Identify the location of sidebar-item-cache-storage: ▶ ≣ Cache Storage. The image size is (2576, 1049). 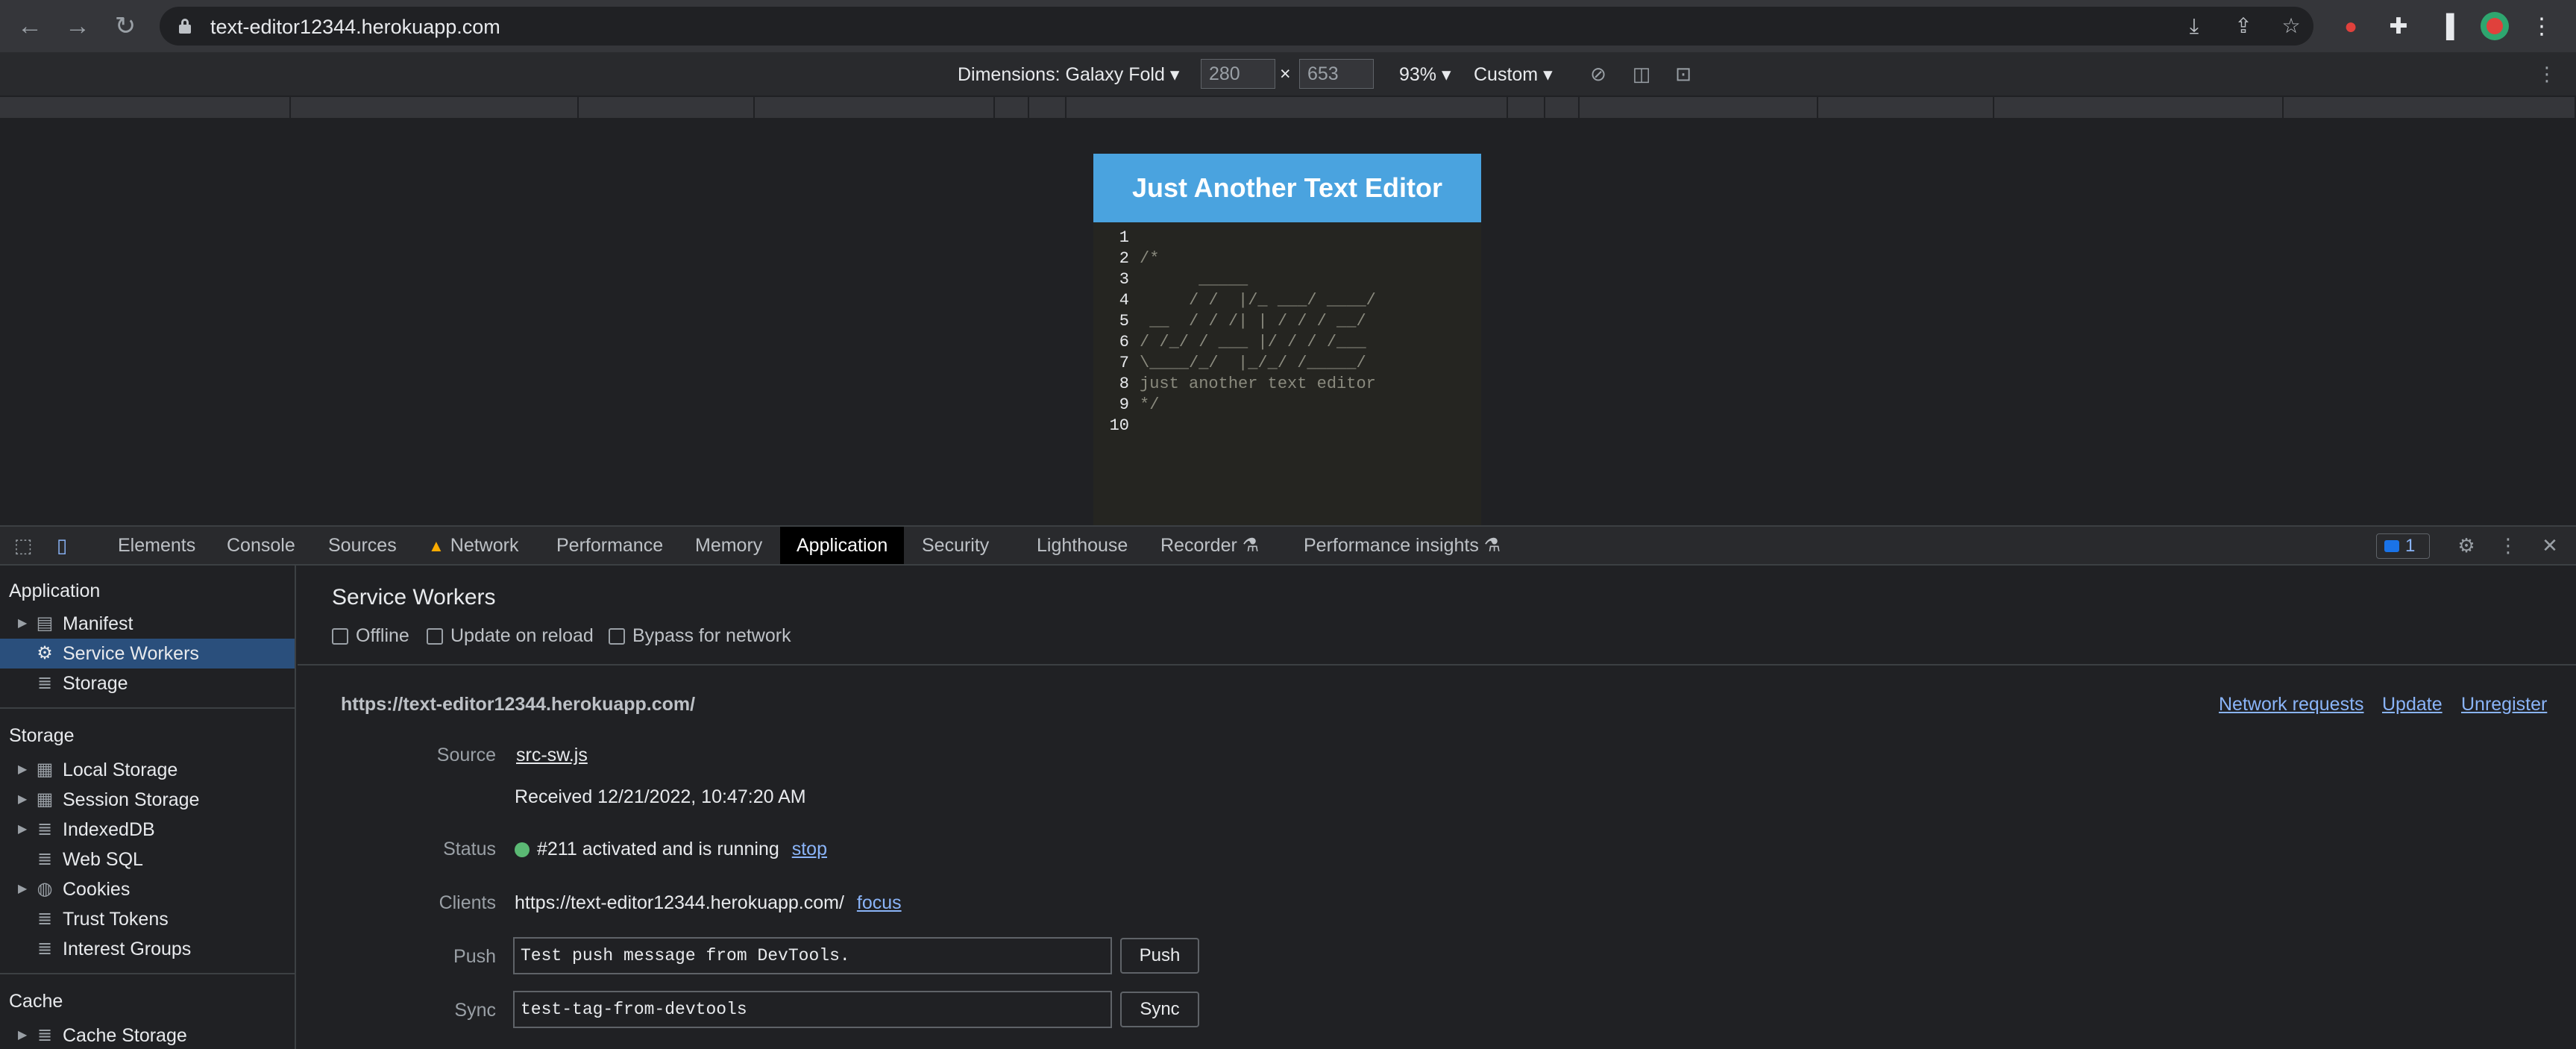
(148, 1035).